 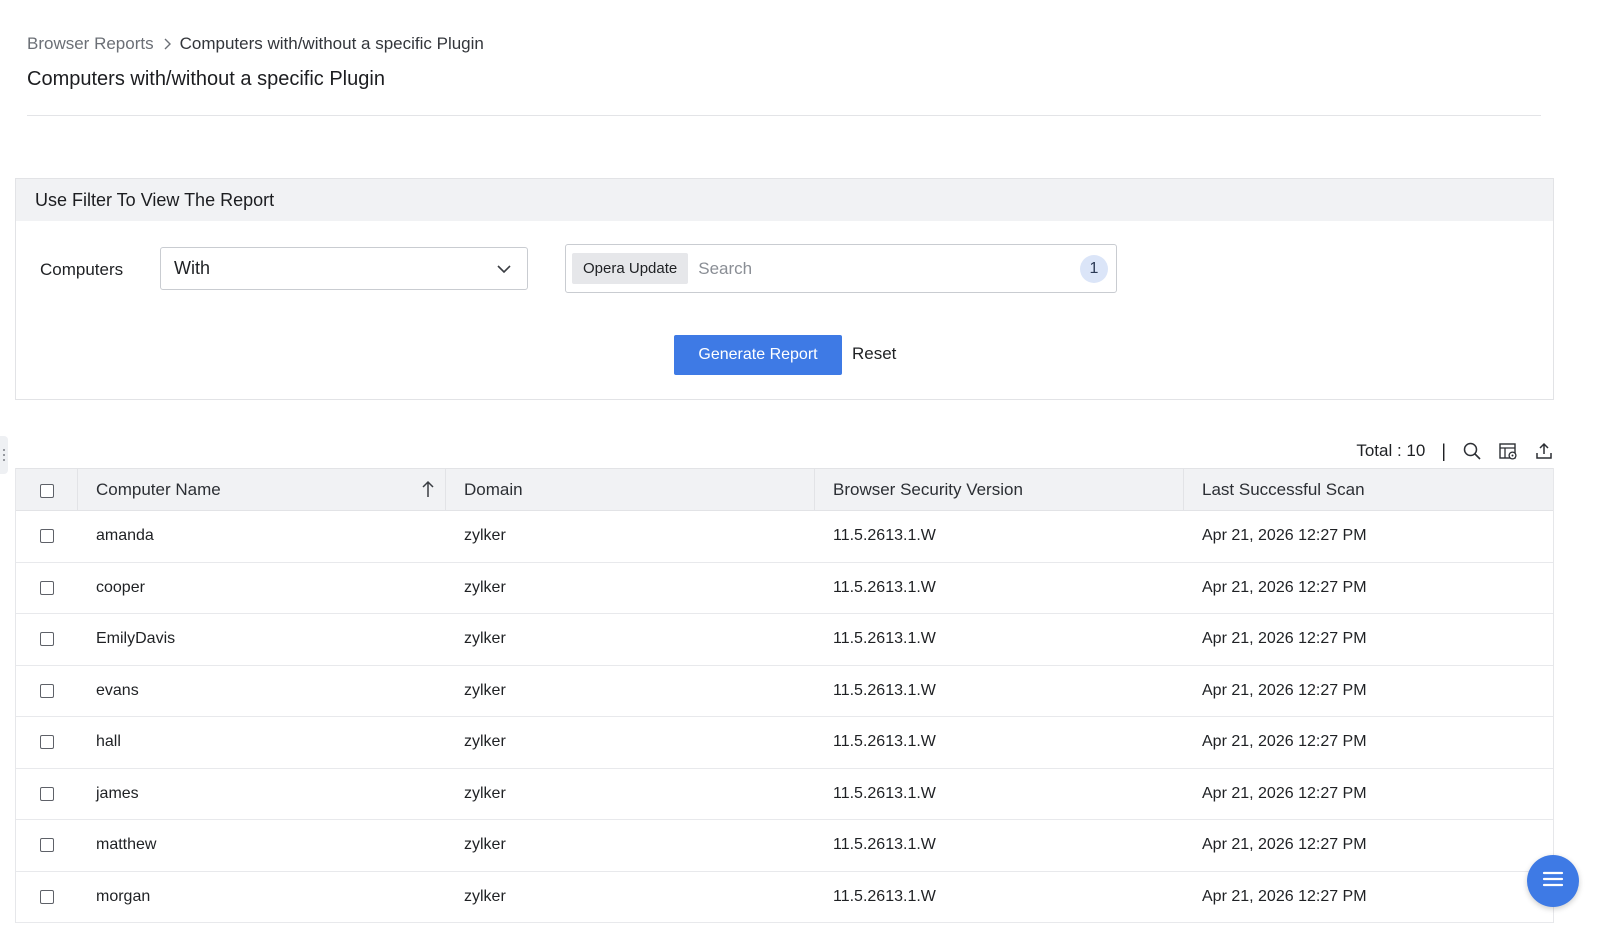 What do you see at coordinates (1391, 450) in the screenshot?
I see `total-count: Total : 10` at bounding box center [1391, 450].